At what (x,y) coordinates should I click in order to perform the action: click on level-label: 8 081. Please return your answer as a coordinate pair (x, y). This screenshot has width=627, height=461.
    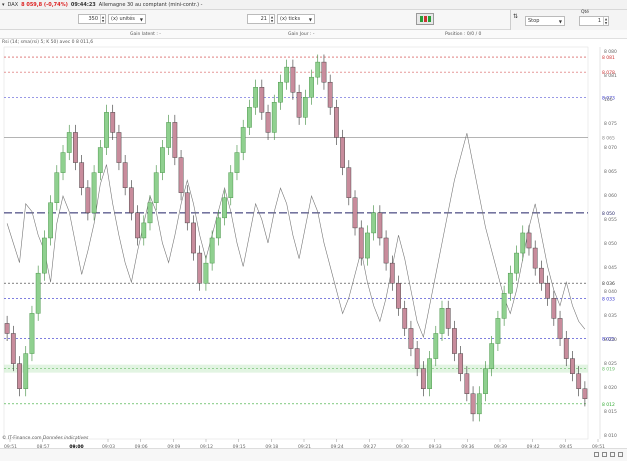
    Looking at the image, I should click on (608, 58).